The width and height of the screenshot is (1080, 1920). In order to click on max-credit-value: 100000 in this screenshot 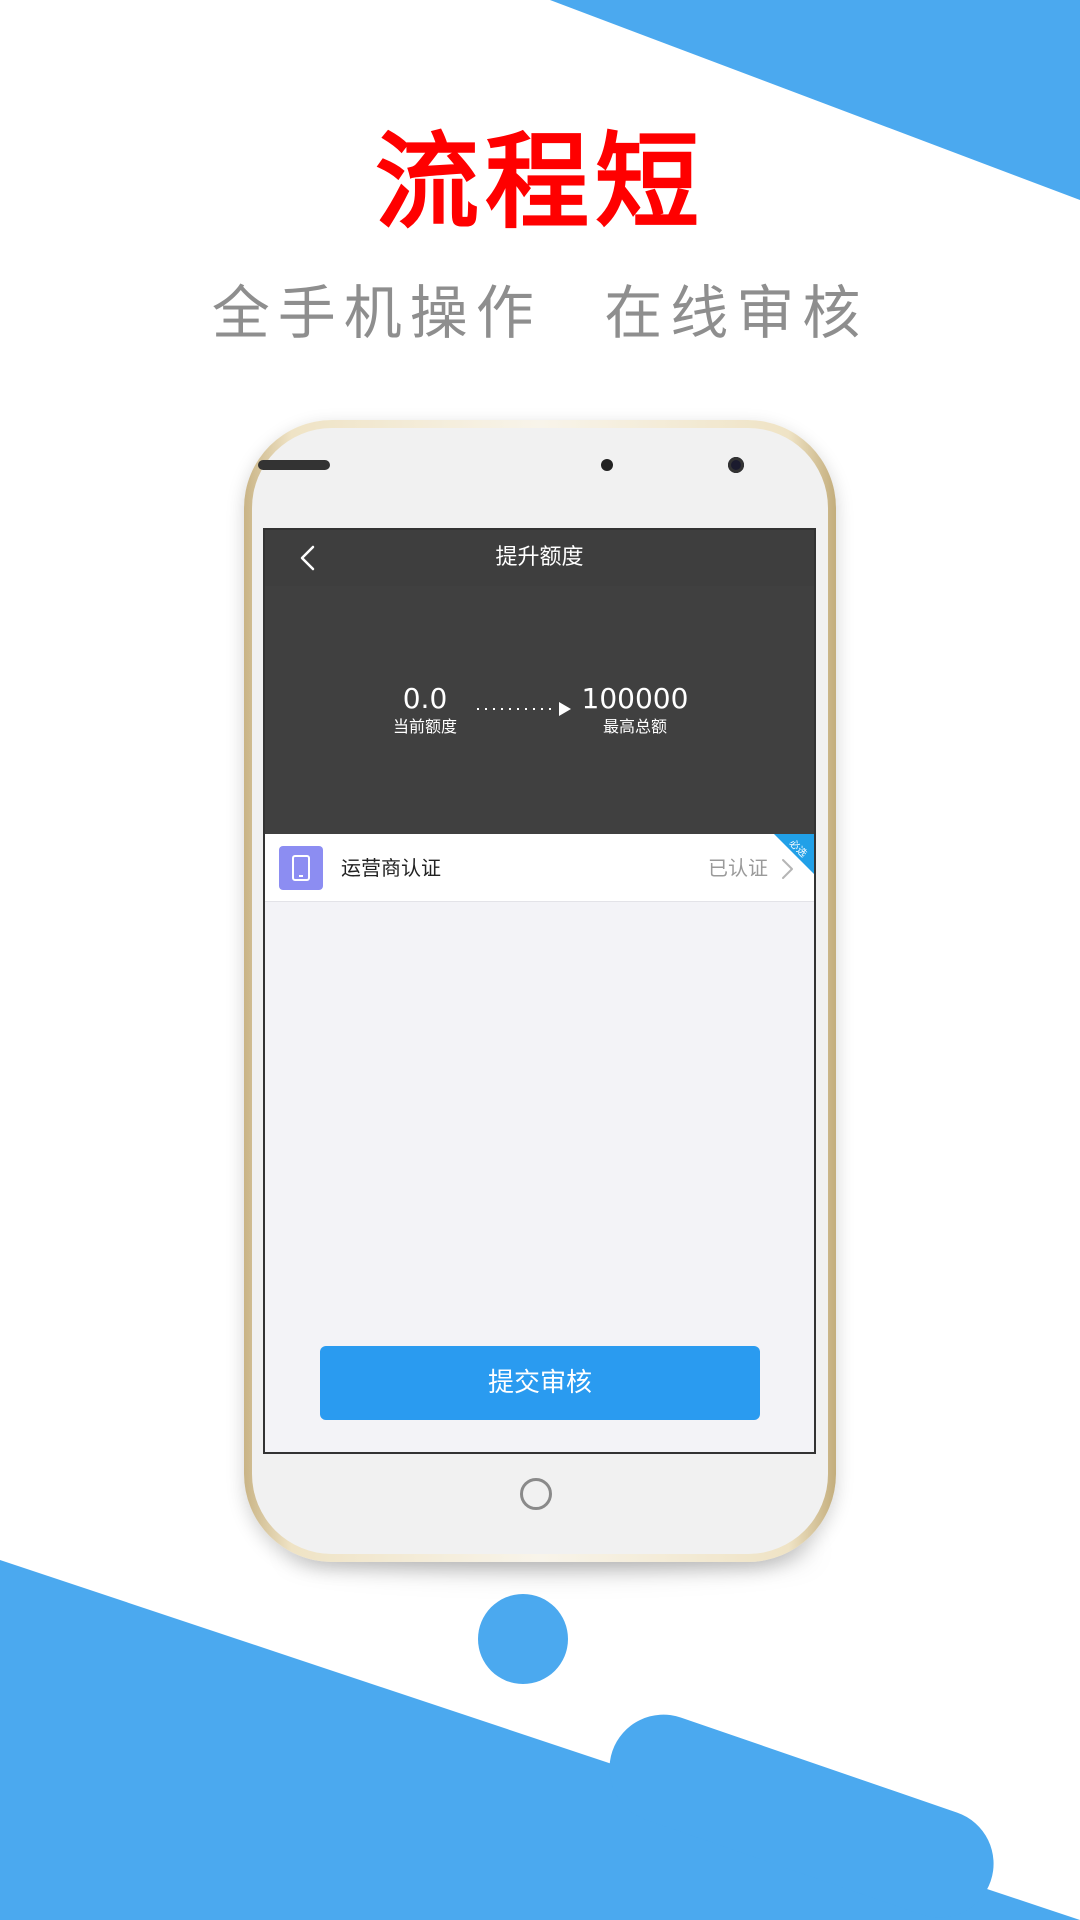, I will do `click(635, 698)`.